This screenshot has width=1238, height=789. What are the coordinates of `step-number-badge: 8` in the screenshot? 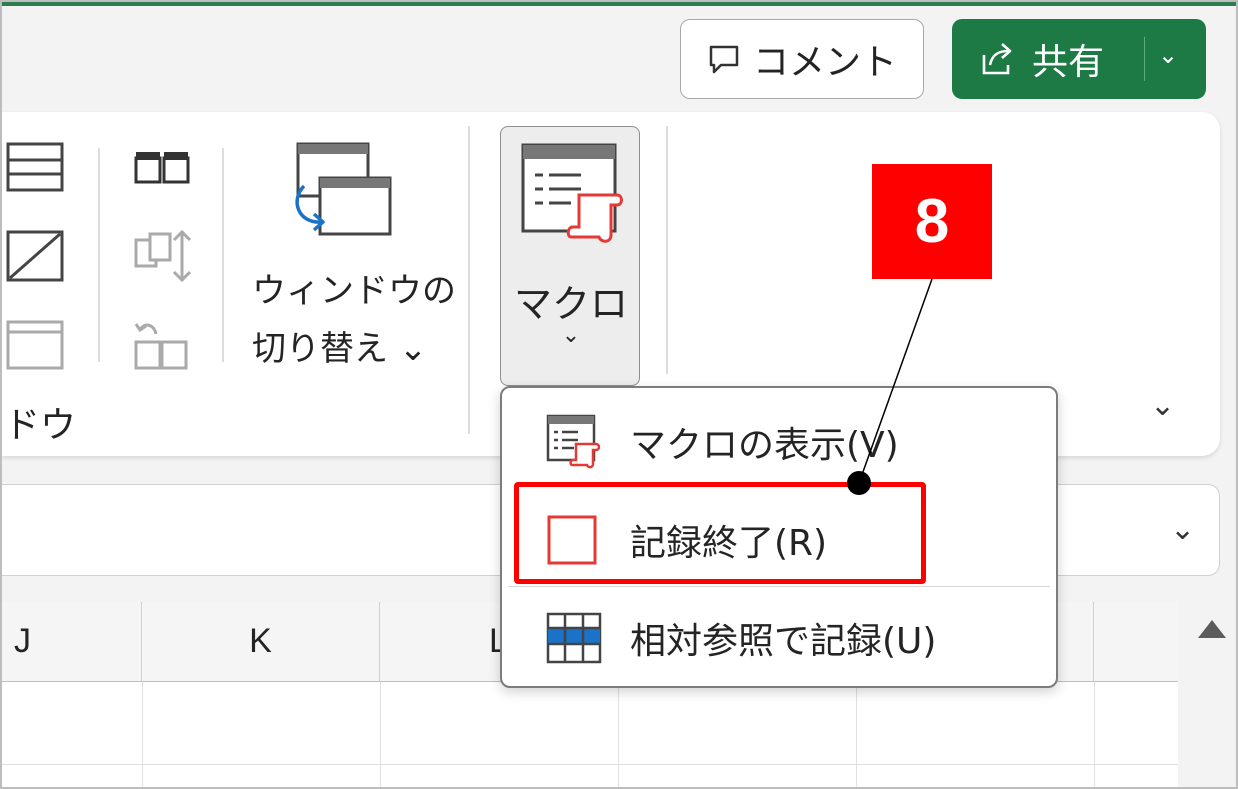 It's located at (932, 221).